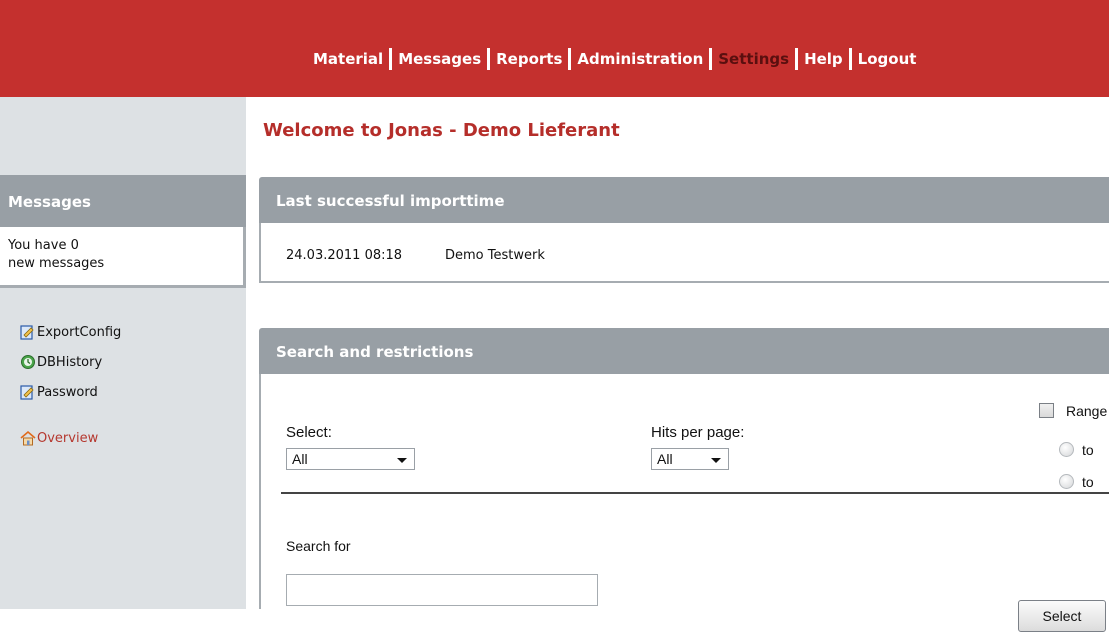 The width and height of the screenshot is (1109, 632). Describe the element at coordinates (684, 253) in the screenshot. I see `import-panel-body: 24.03.2011 08:18 Demo Testwerk` at that location.